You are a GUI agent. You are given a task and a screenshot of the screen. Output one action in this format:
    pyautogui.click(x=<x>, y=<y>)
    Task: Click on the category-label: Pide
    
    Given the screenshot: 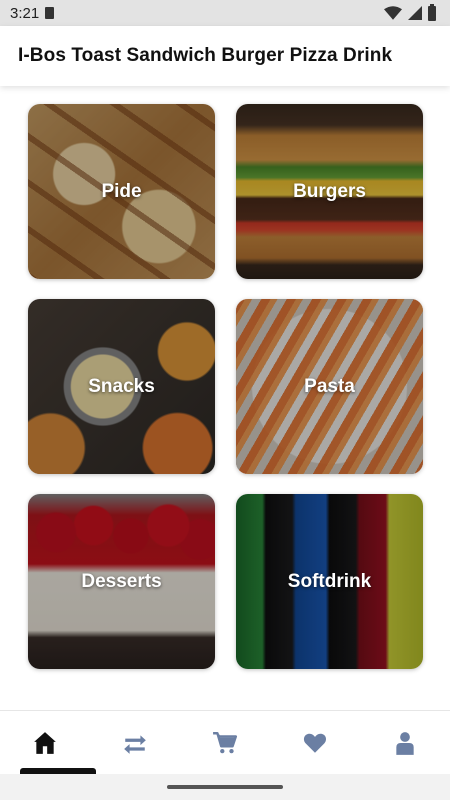 What is the action you would take?
    pyautogui.click(x=121, y=191)
    